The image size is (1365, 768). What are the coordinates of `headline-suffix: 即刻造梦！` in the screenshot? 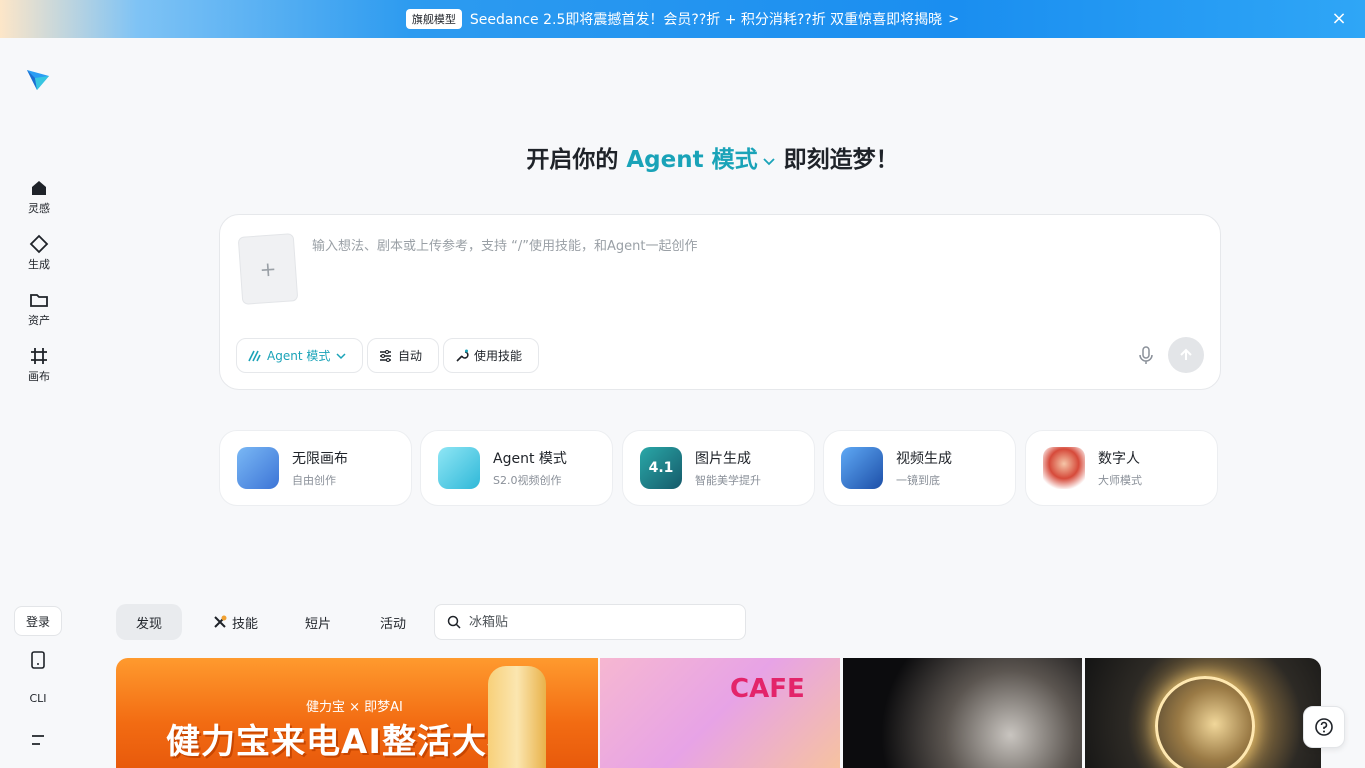 It's located at (841, 160).